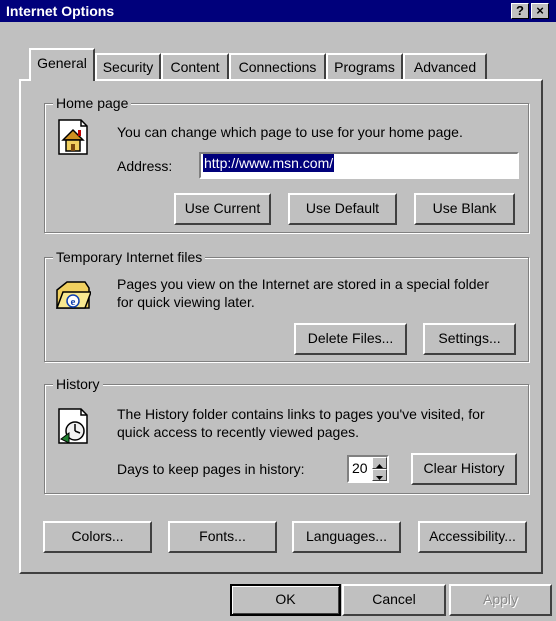 The width and height of the screenshot is (556, 621). I want to click on home-page-icon, so click(73, 137).